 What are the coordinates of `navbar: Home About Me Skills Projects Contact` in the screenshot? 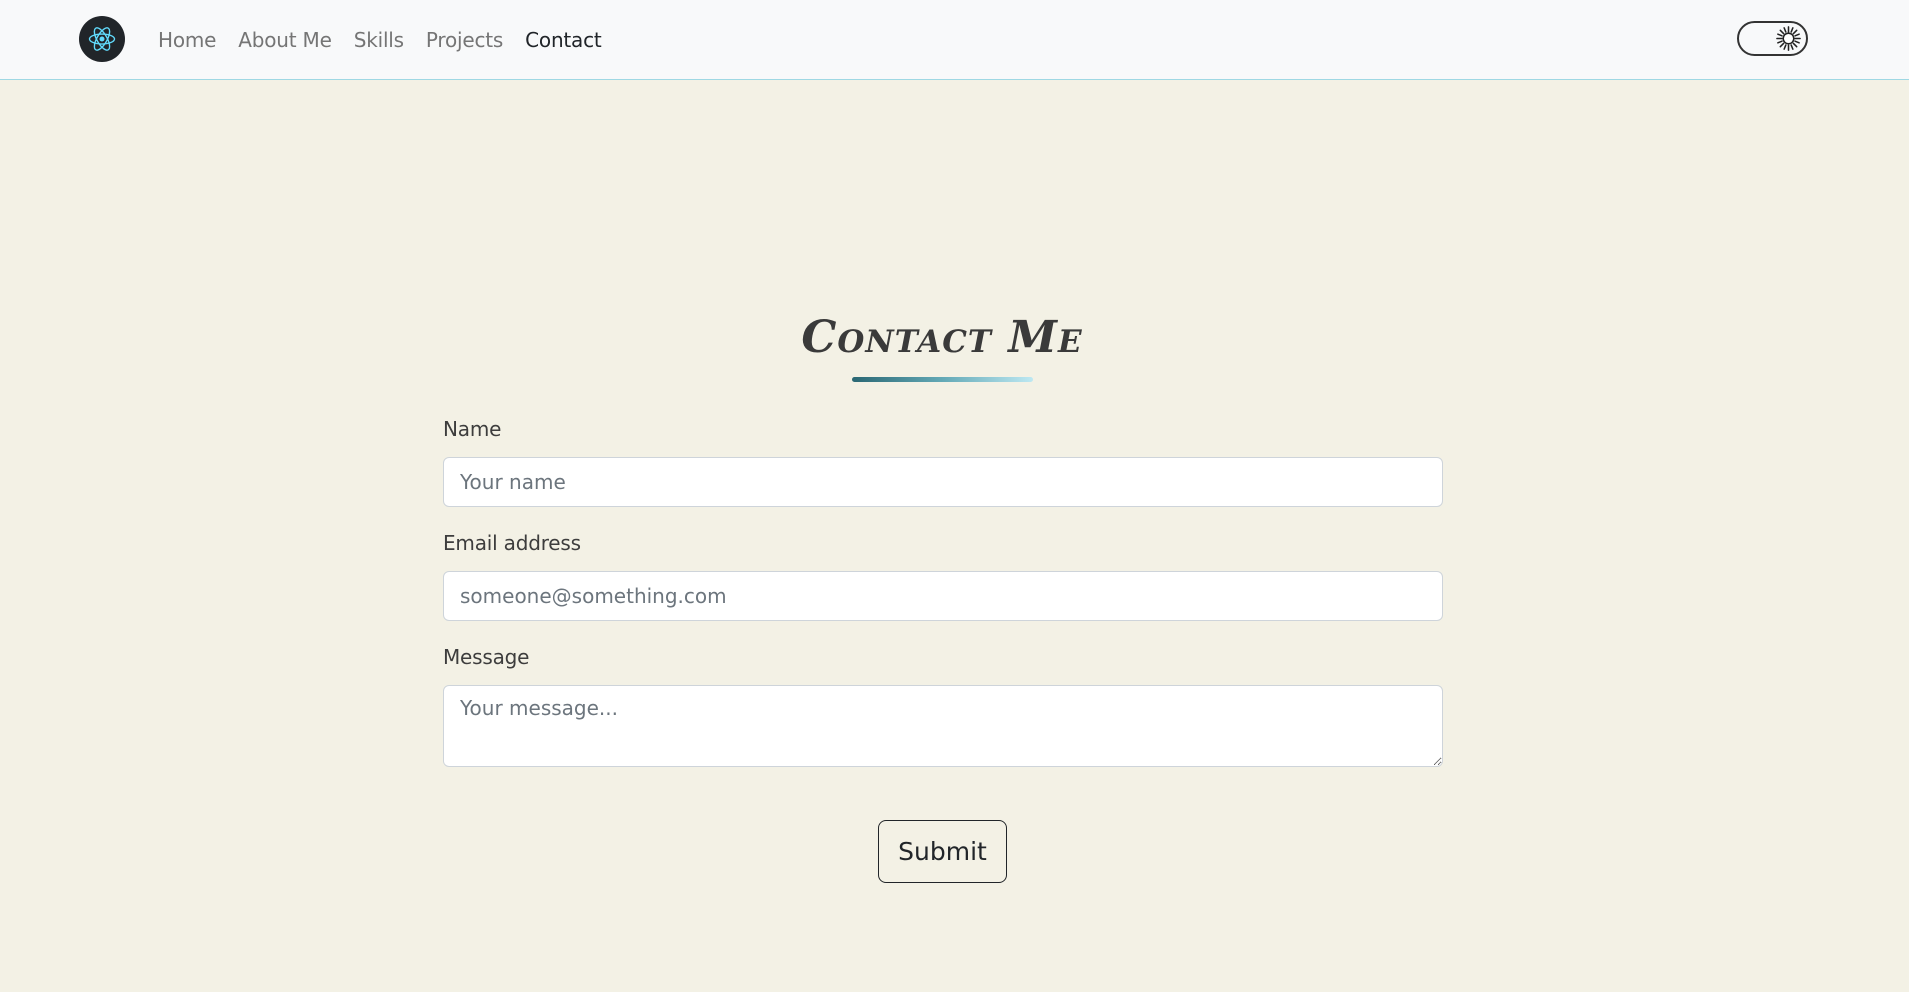 It's located at (954, 40).